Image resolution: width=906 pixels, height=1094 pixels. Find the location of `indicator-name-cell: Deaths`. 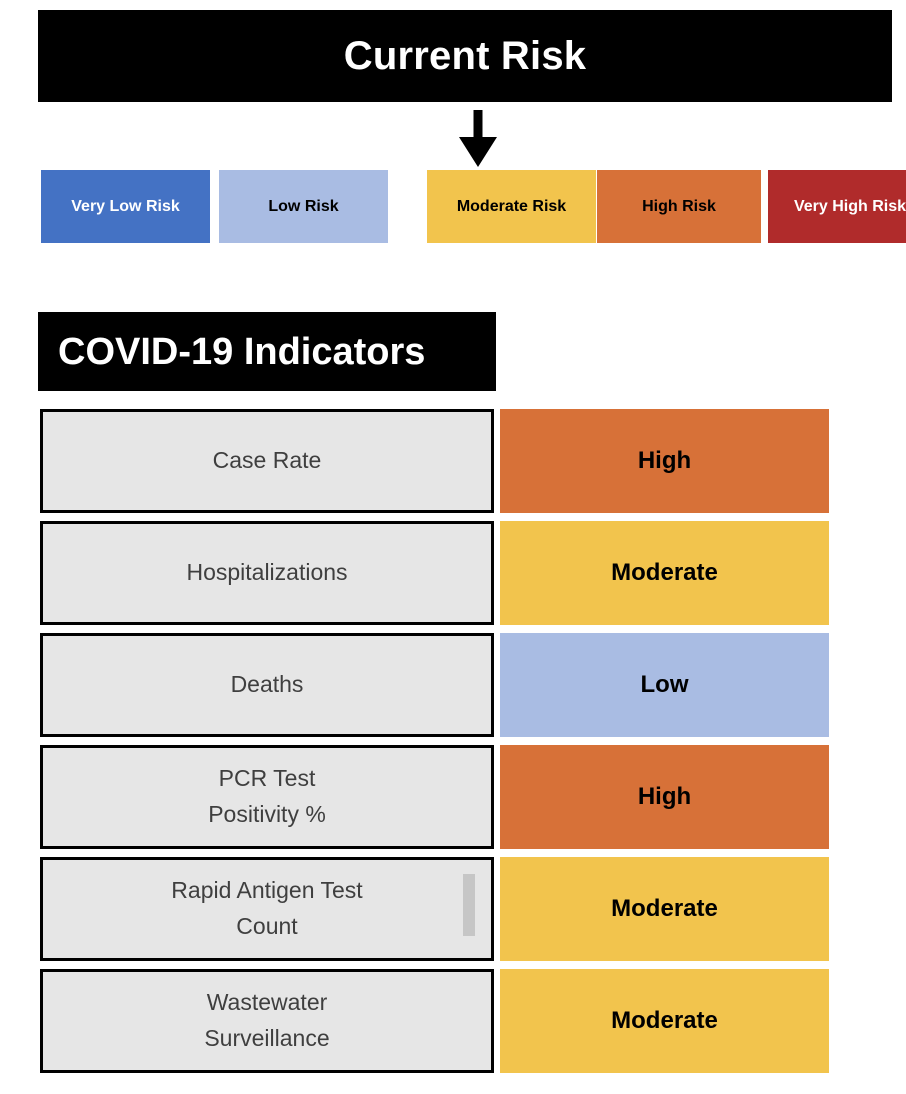

indicator-name-cell: Deaths is located at coordinates (267, 685).